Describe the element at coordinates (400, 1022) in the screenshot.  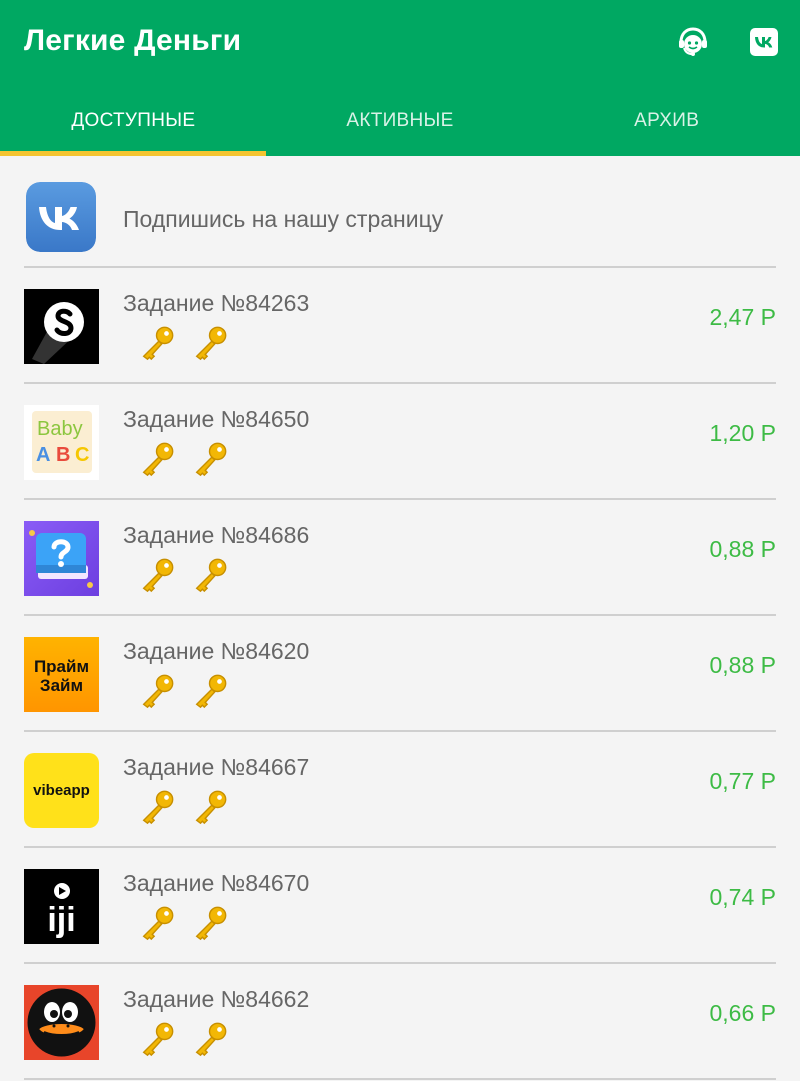
I see `task-row: Задание №84662 0,66 Р` at that location.